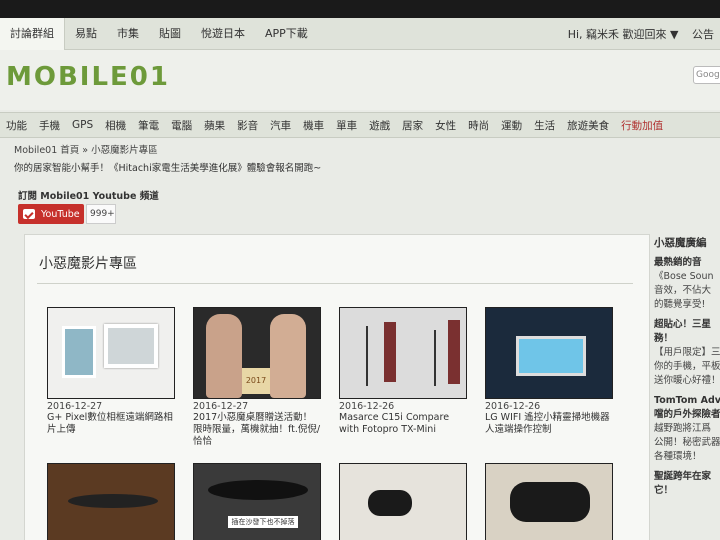 The image size is (720, 540). What do you see at coordinates (687, 381) in the screenshot?
I see `sidebar-item: 送你暖心好禮！` at bounding box center [687, 381].